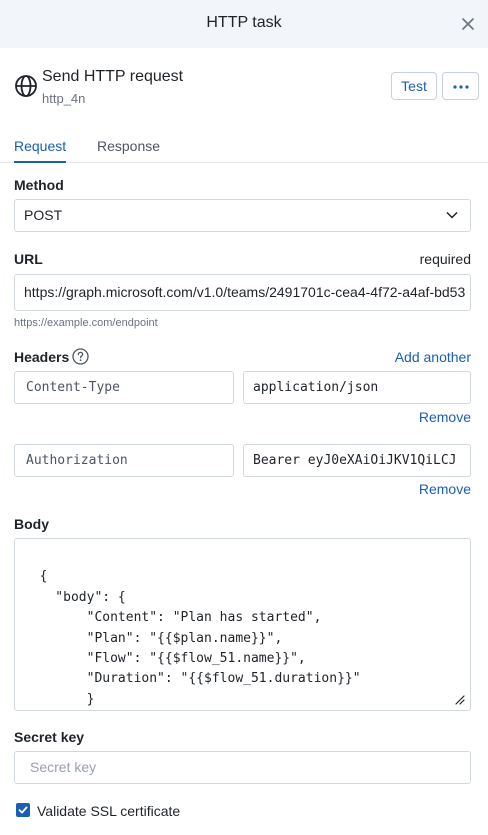  I want to click on active-tab-indicator, so click(40, 162).